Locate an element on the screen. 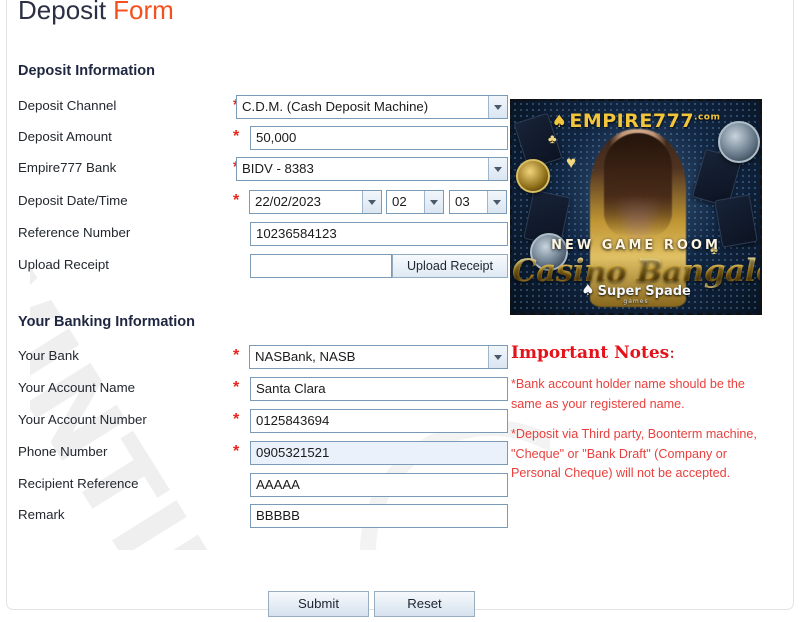 The image size is (800, 622). deposit-amount-input: 50,000 is located at coordinates (379, 138).